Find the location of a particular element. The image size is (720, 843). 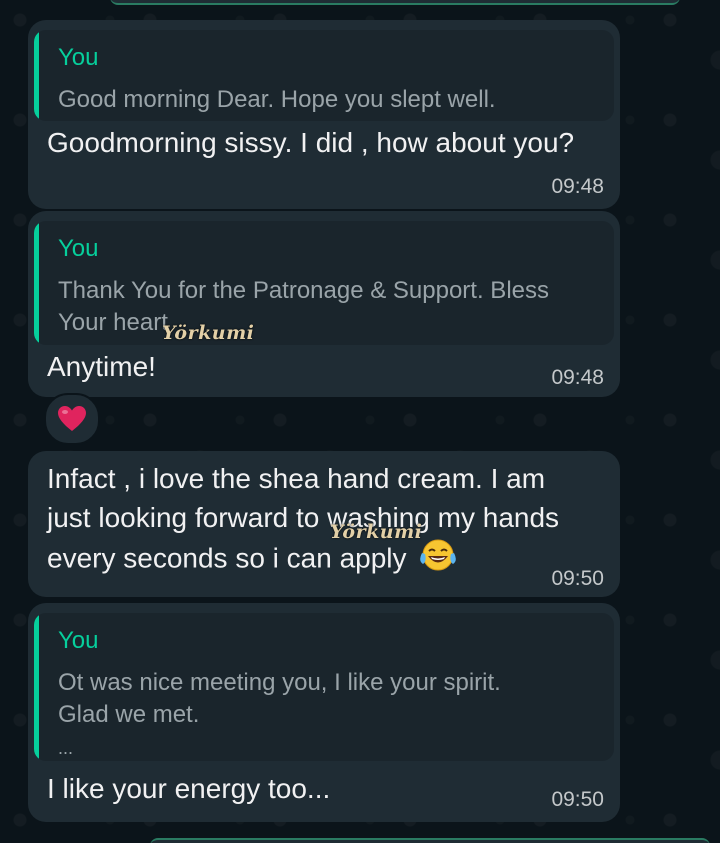

message-text: Anytime! is located at coordinates (101, 366).